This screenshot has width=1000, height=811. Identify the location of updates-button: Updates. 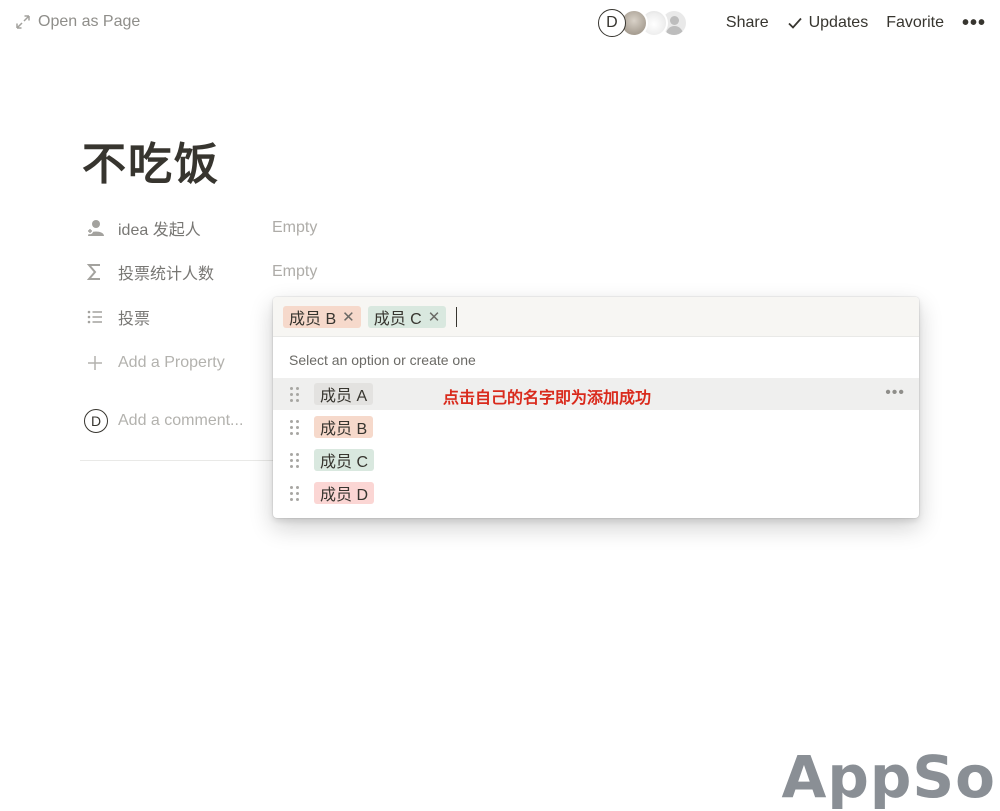
(828, 23).